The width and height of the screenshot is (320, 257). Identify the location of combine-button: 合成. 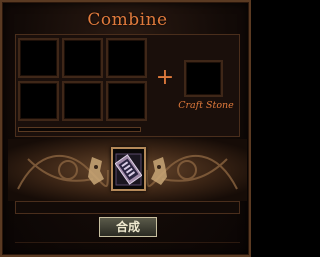
(128, 227).